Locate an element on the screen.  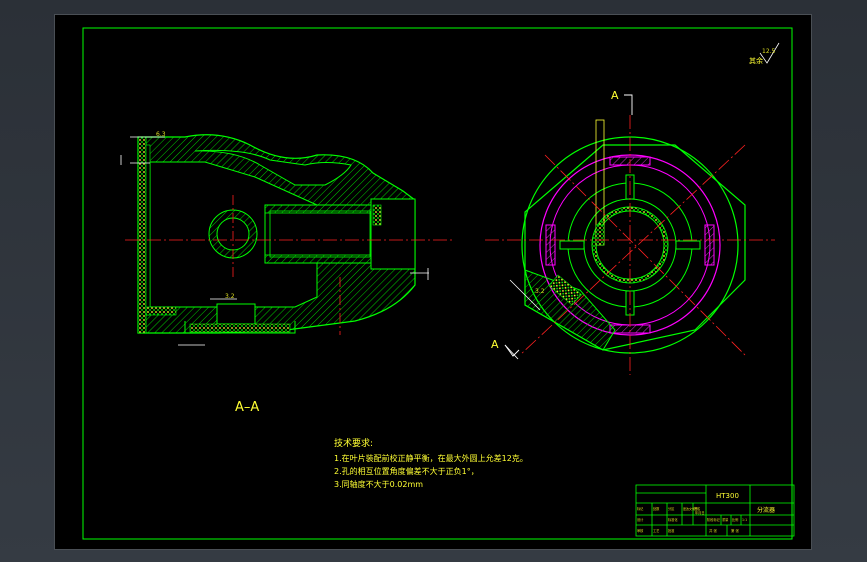
cut-mark-top: A is located at coordinates (615, 95).